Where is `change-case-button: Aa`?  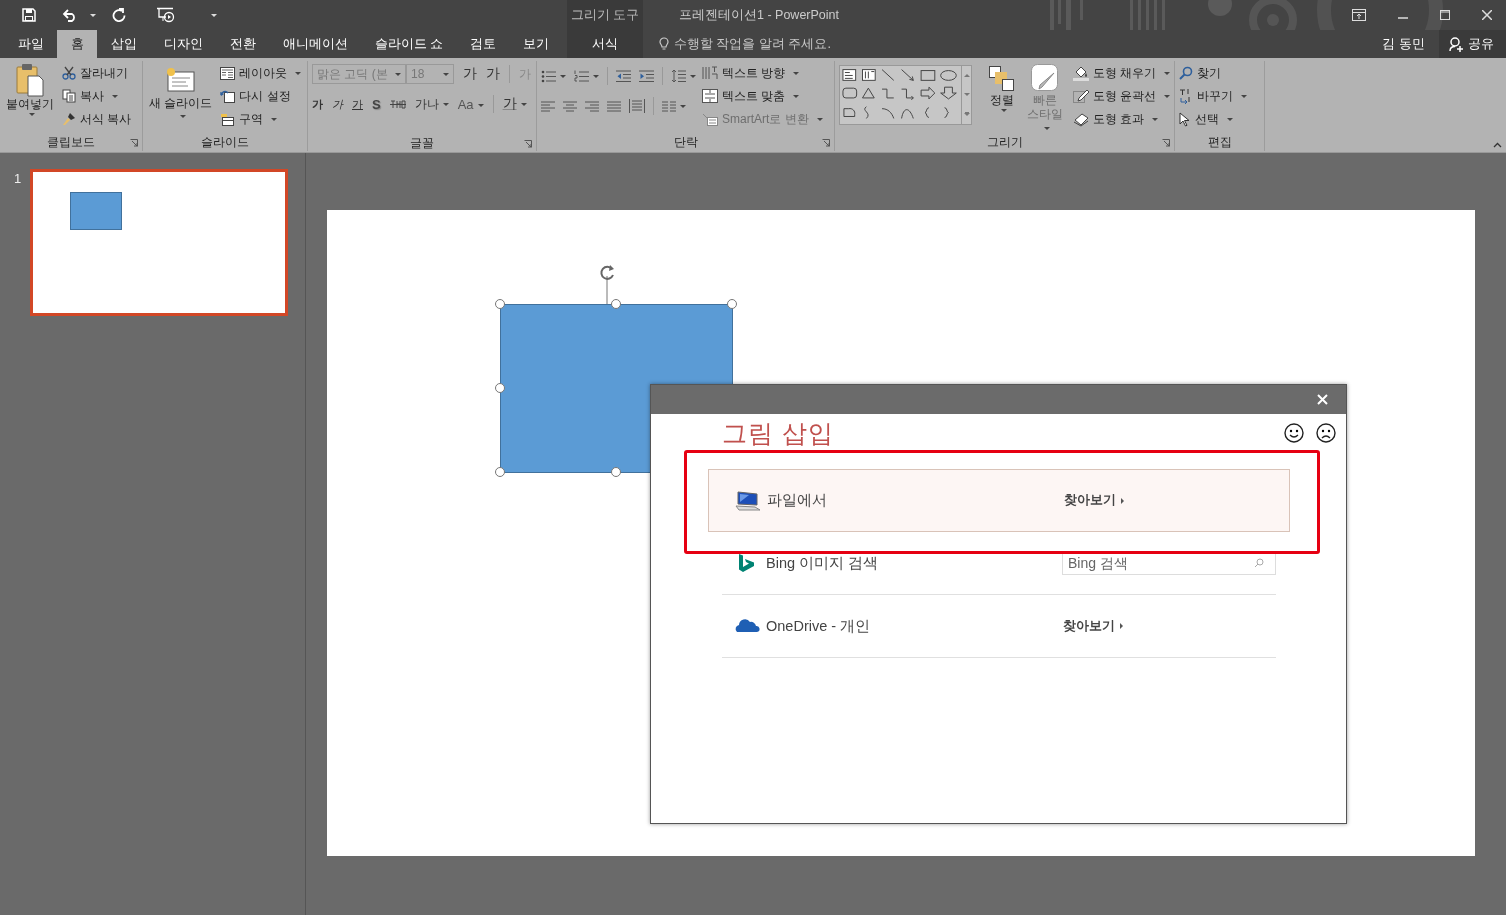
change-case-button: Aa is located at coordinates (470, 104).